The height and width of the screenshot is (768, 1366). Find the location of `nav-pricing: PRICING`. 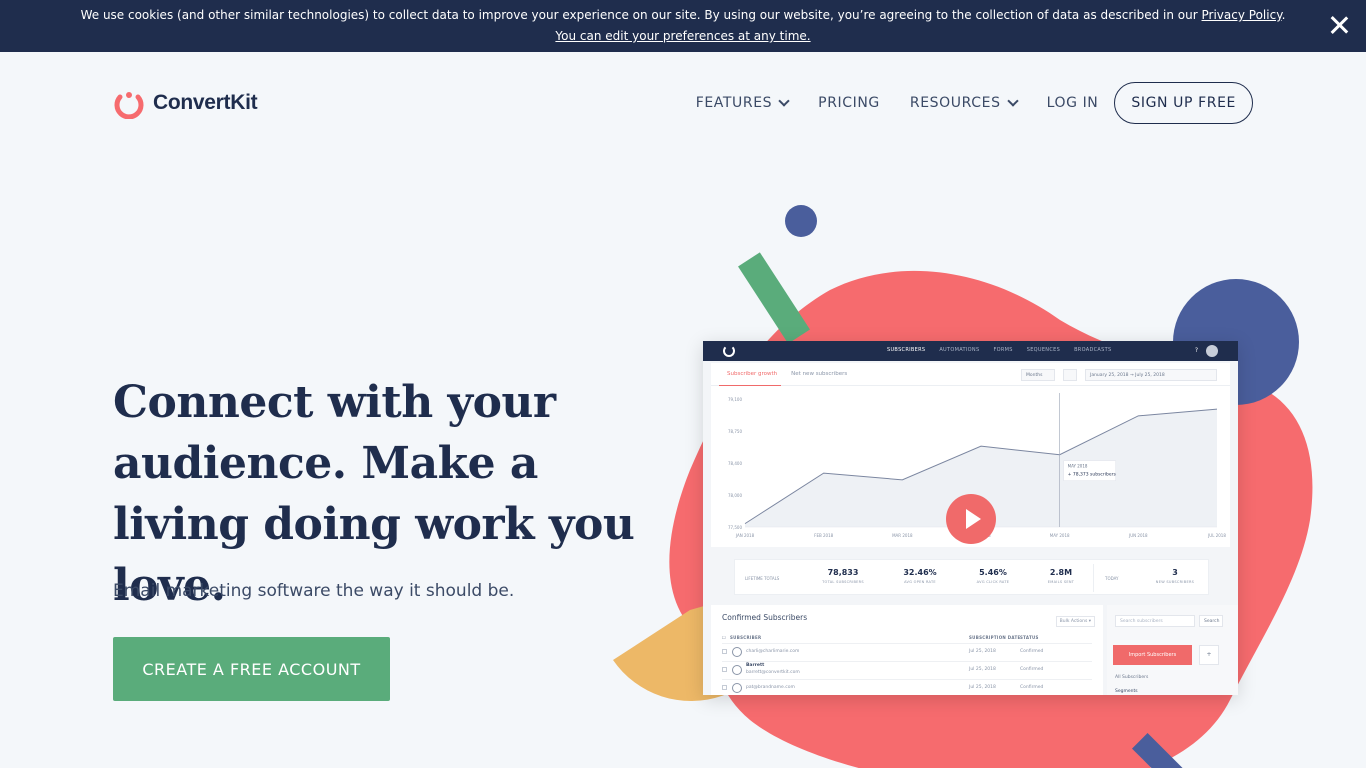

nav-pricing: PRICING is located at coordinates (849, 103).